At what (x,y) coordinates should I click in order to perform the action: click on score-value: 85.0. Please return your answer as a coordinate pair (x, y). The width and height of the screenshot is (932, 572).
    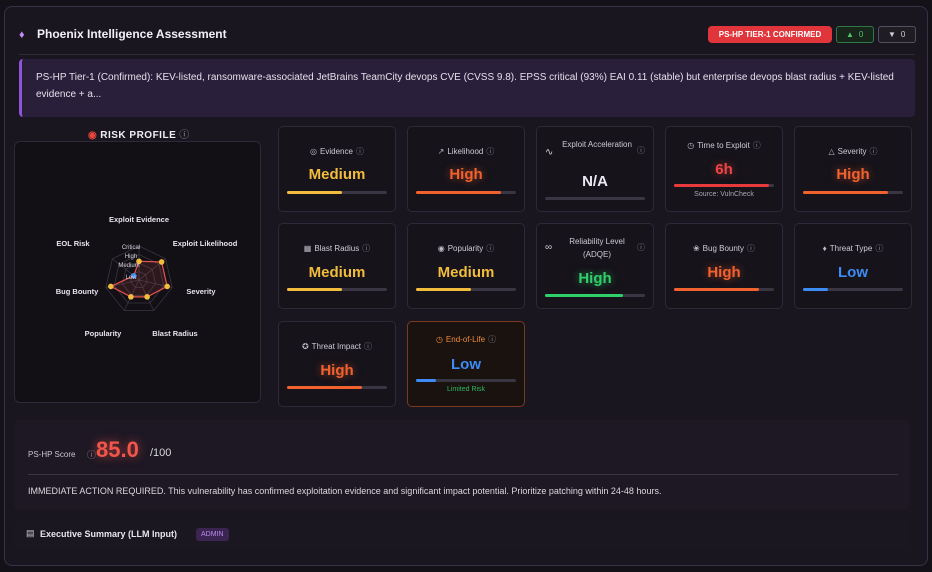
    Looking at the image, I should click on (117, 449).